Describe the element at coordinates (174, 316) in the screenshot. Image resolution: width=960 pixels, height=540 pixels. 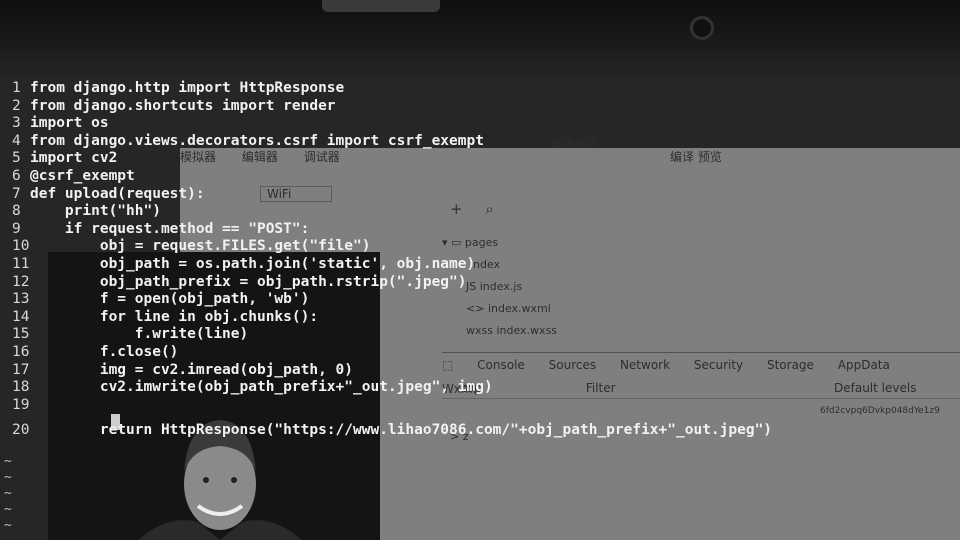
I see `code-text: for line in obj.chunks():` at that location.